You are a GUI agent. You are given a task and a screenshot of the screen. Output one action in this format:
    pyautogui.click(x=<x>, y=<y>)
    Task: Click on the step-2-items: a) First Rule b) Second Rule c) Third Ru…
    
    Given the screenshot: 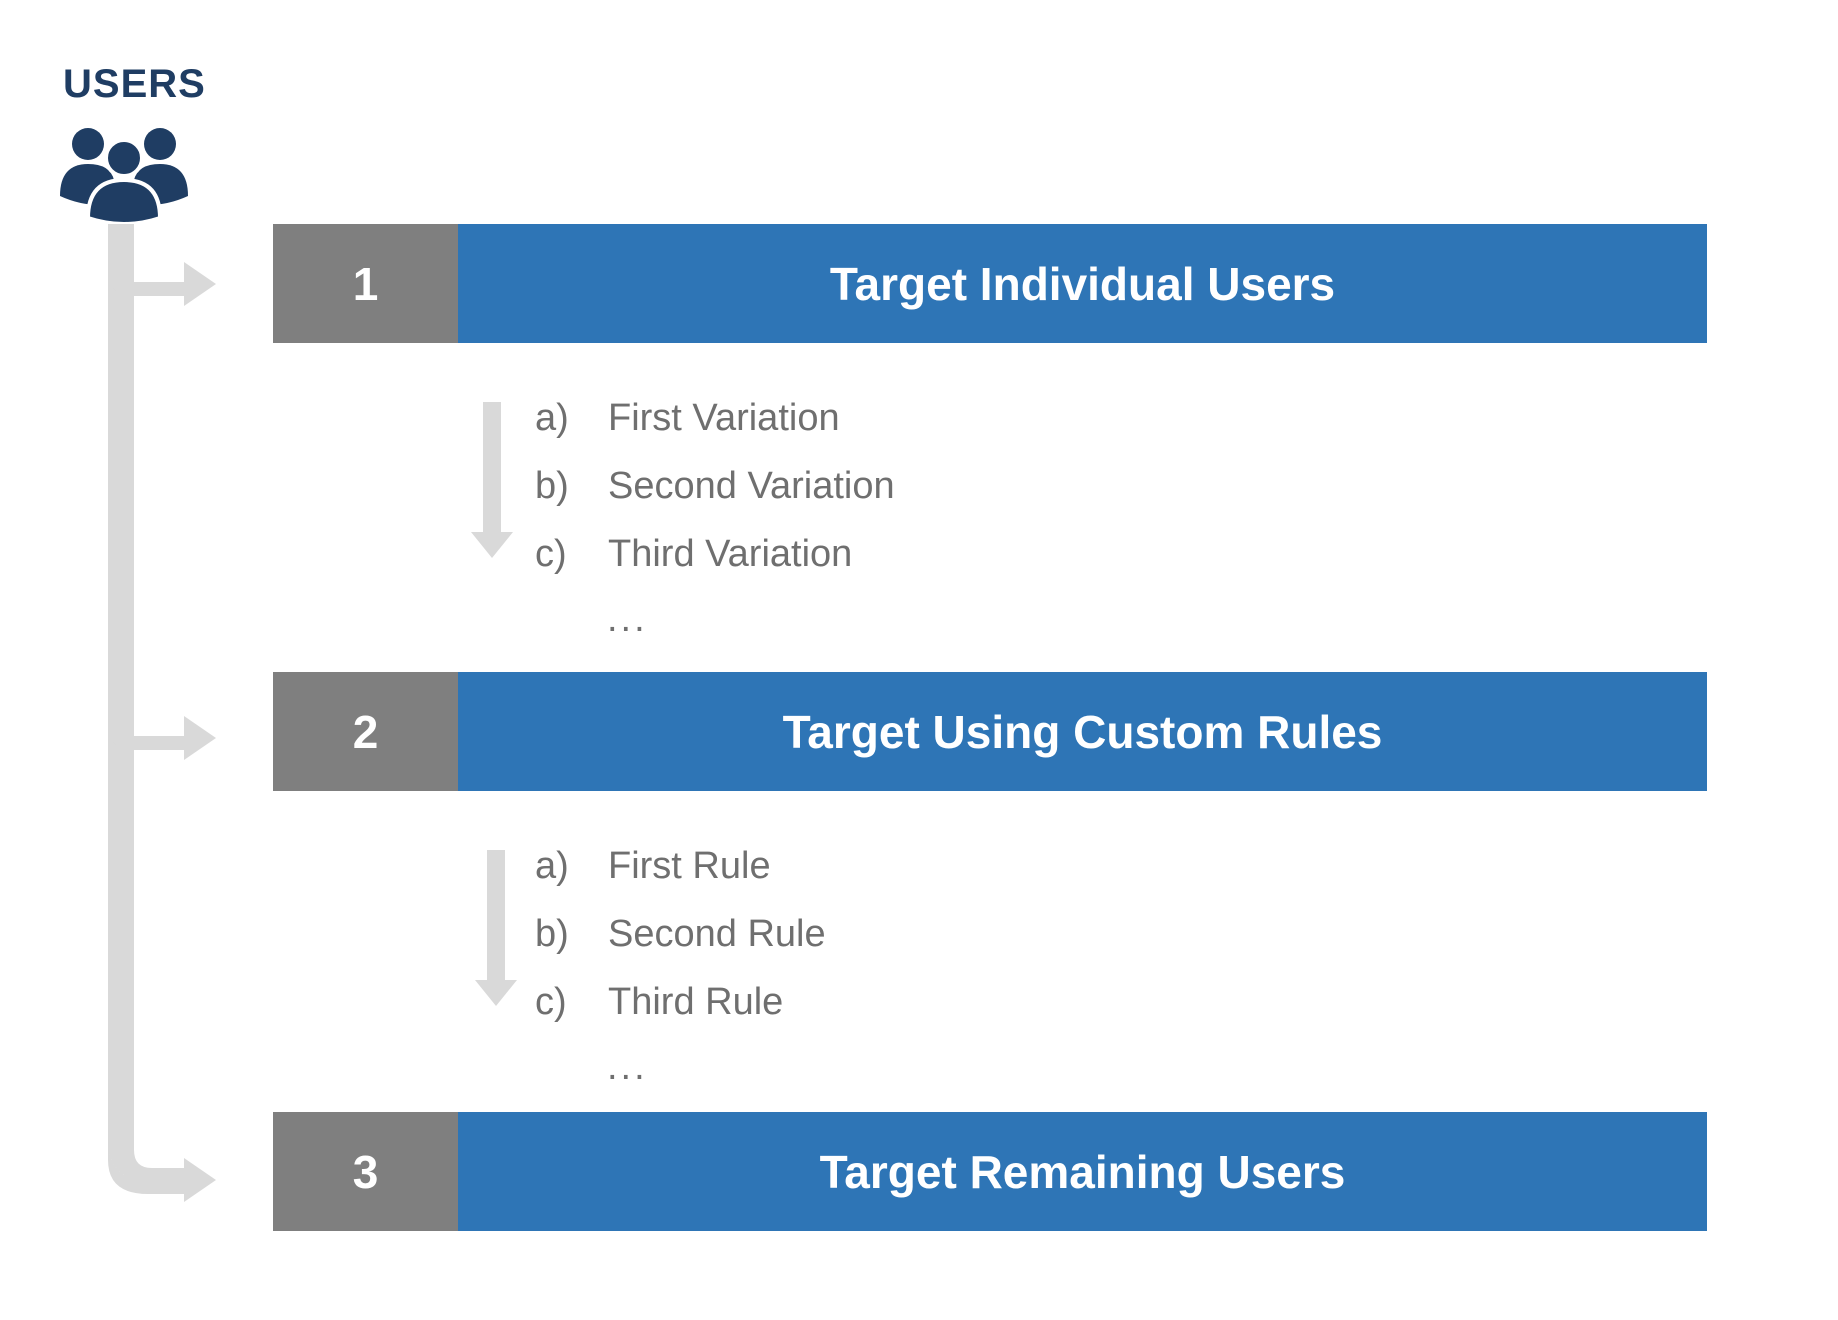 What is the action you would take?
    pyautogui.click(x=885, y=934)
    